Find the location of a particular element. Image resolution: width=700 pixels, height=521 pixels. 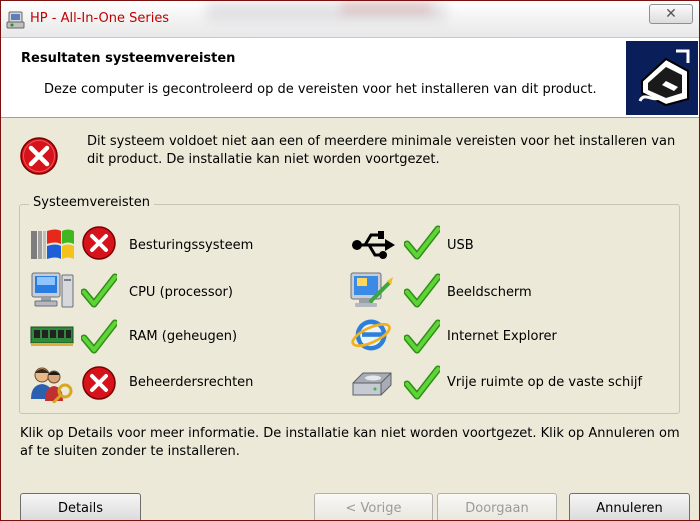

internet-explorer-icon is located at coordinates (371, 335).